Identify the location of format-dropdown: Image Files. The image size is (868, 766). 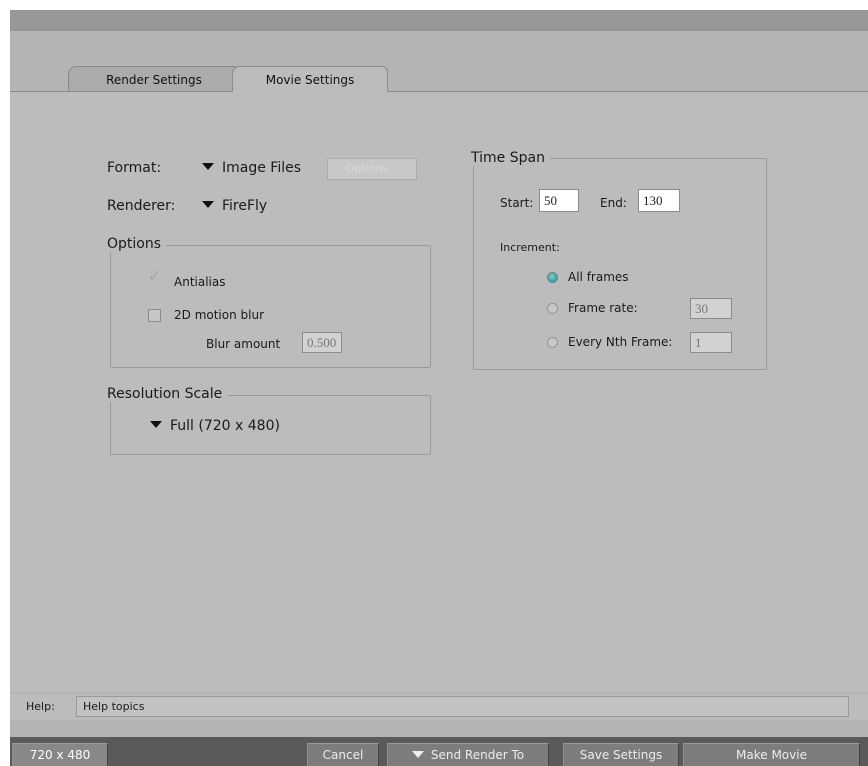
(251, 168).